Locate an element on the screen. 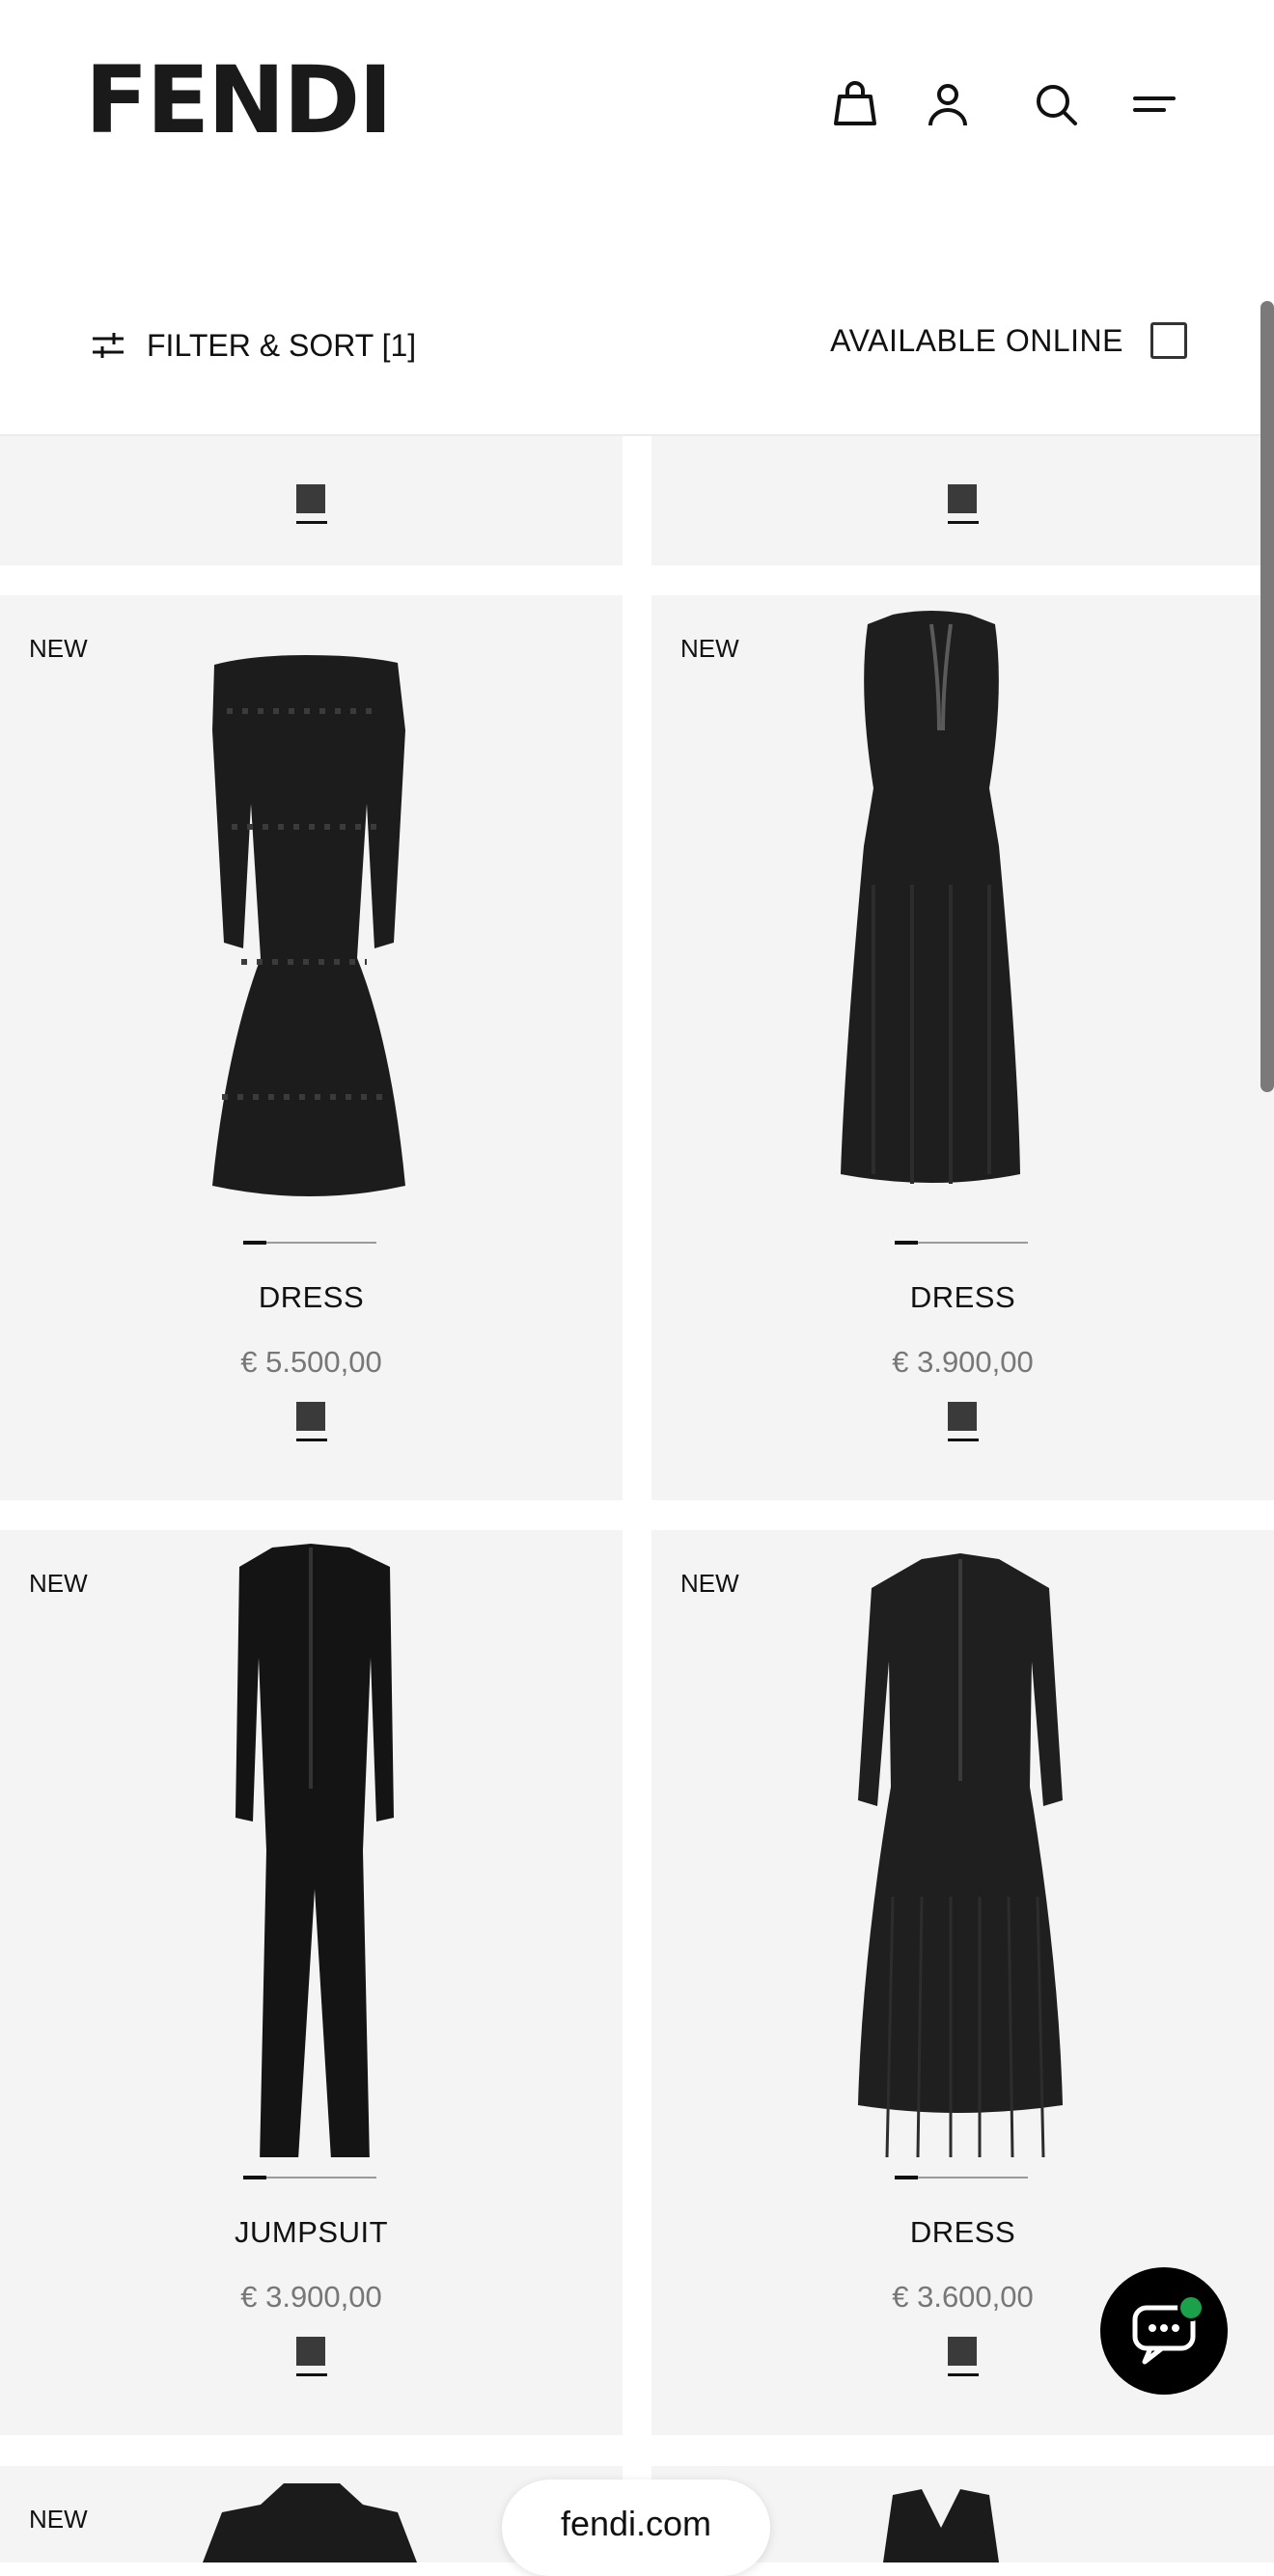  jumpsuit-image is located at coordinates (311, 1843).